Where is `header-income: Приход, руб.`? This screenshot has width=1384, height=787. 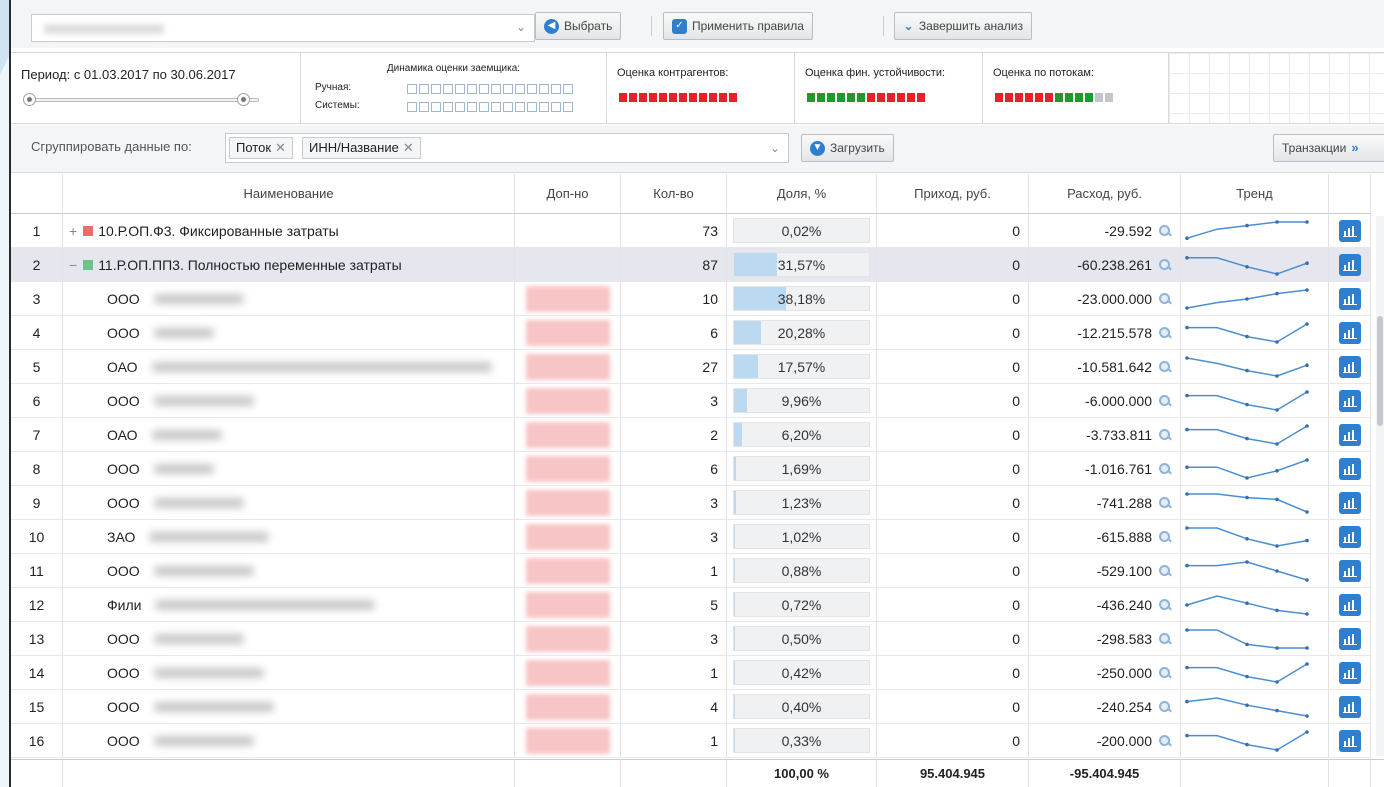 header-income: Приход, руб. is located at coordinates (953, 194).